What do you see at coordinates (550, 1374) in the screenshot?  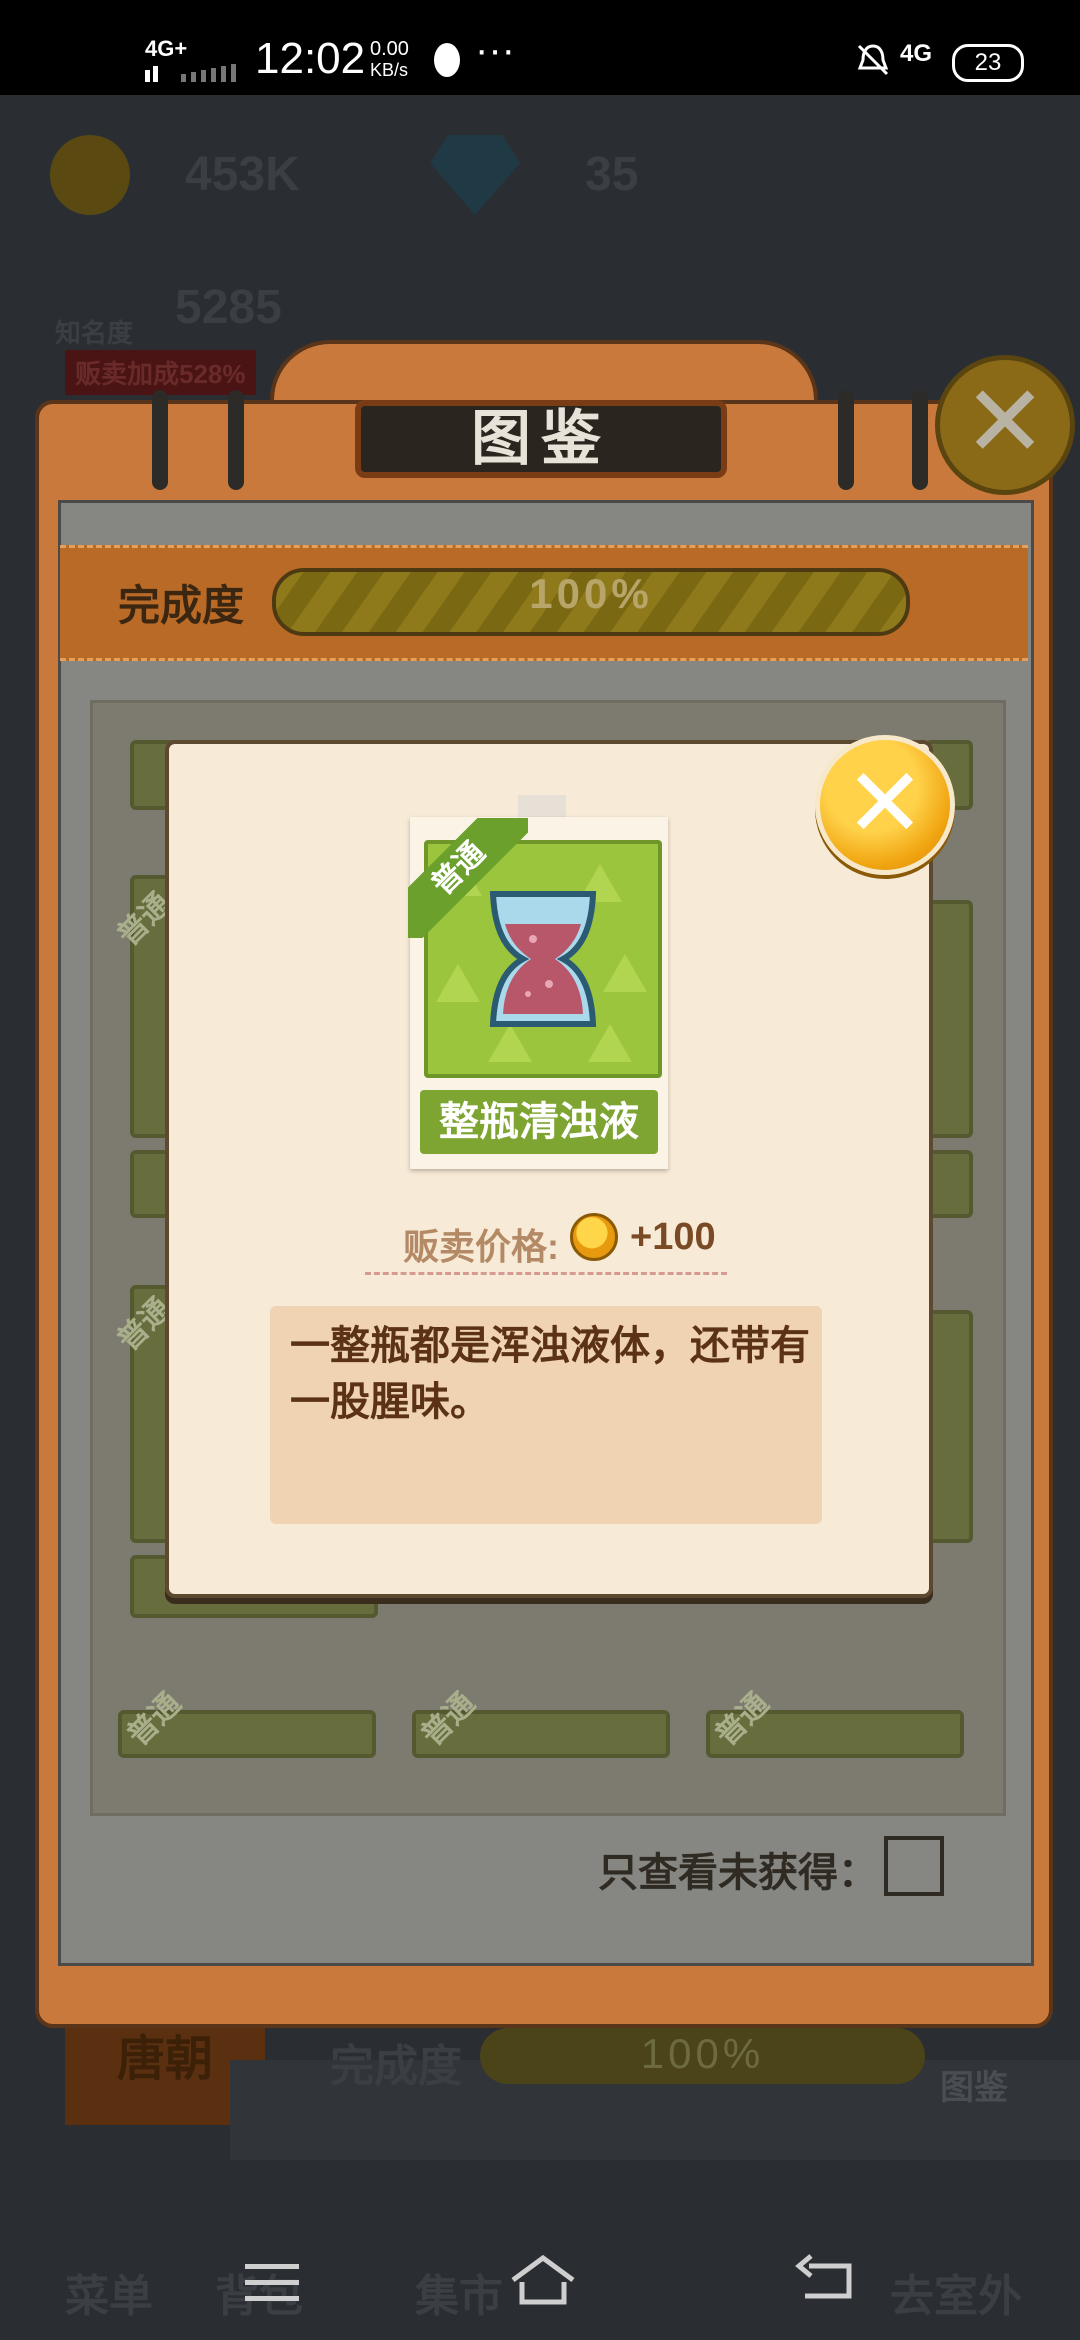 I see `item-description: 一整瓶都是浑浊液体，还带有一股腥味。` at bounding box center [550, 1374].